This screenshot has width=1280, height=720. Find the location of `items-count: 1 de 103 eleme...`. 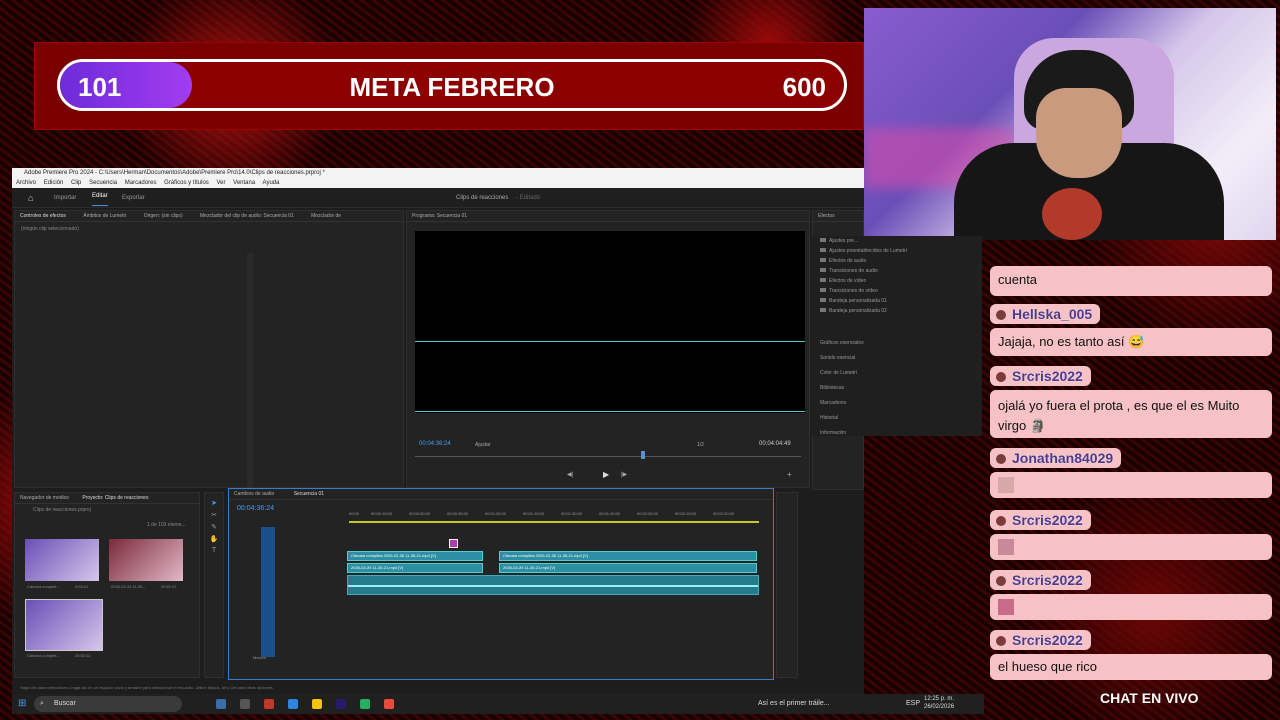

items-count: 1 de 103 eleme... is located at coordinates (166, 525).